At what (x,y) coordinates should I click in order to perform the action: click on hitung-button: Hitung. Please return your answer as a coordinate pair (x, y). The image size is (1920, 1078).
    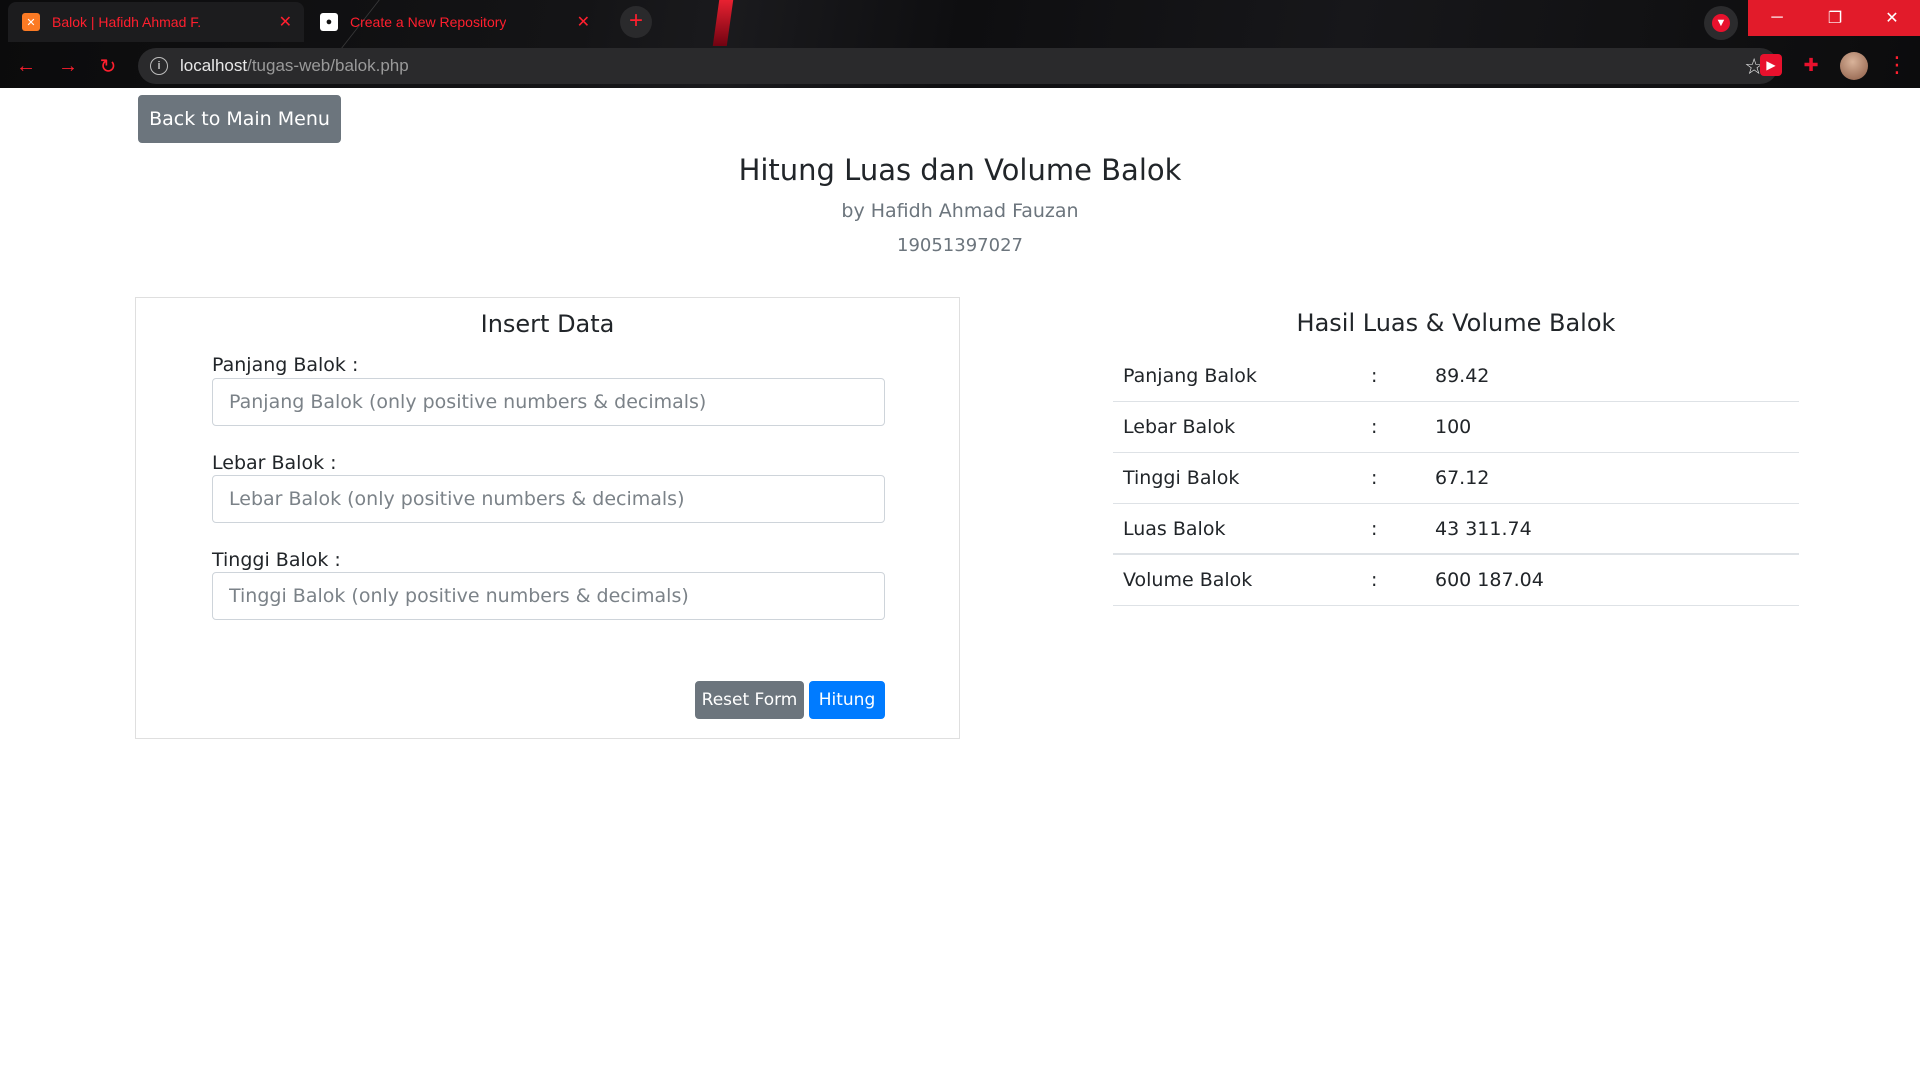
    Looking at the image, I should click on (847, 700).